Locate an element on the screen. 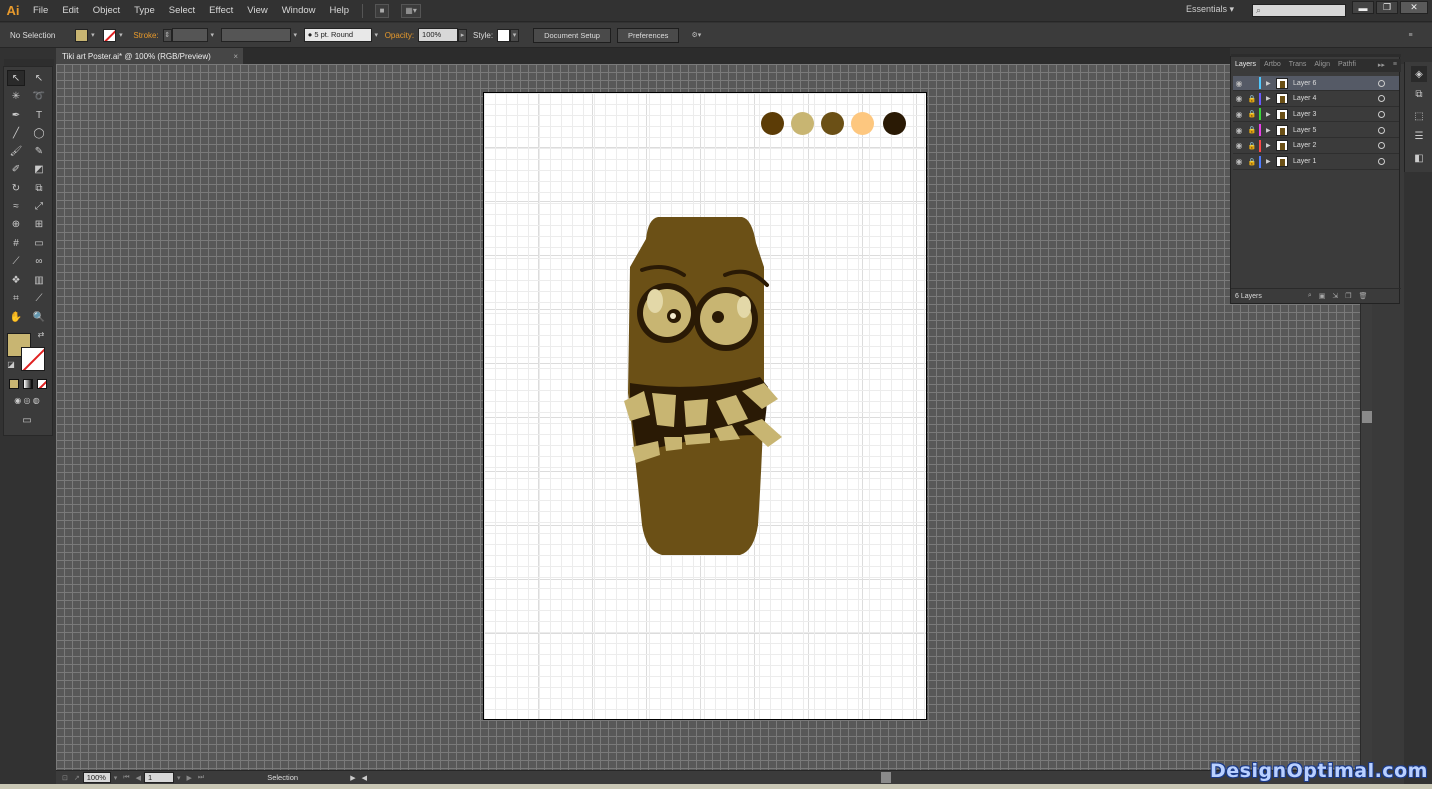 This screenshot has width=1432, height=789. rotate-tool-icon: ↻ is located at coordinates (16, 188).